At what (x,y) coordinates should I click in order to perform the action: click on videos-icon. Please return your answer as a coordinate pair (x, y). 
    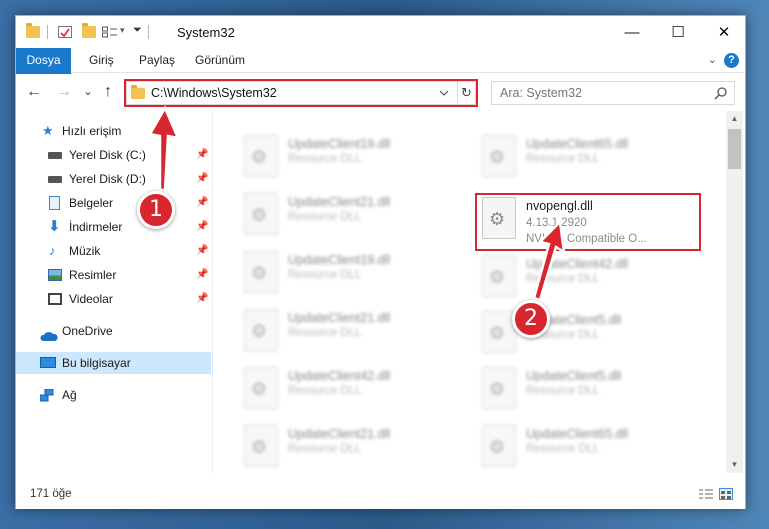
    Looking at the image, I should click on (55, 299).